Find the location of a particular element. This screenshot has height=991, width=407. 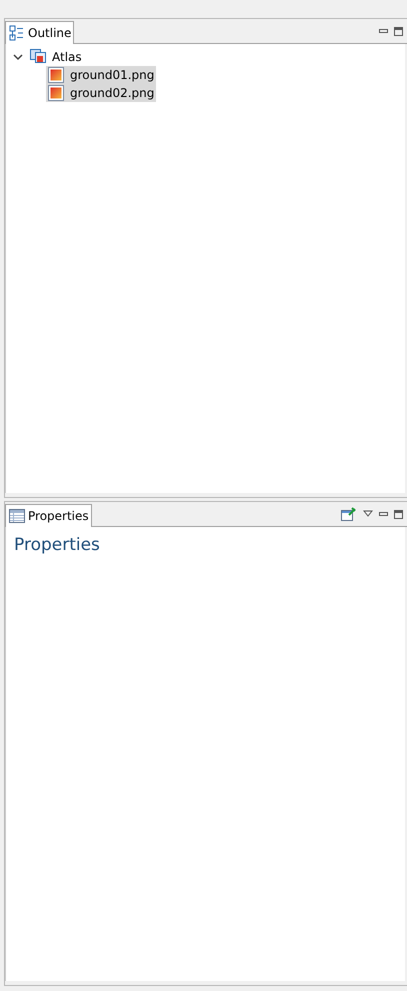

pin-icon is located at coordinates (349, 514).